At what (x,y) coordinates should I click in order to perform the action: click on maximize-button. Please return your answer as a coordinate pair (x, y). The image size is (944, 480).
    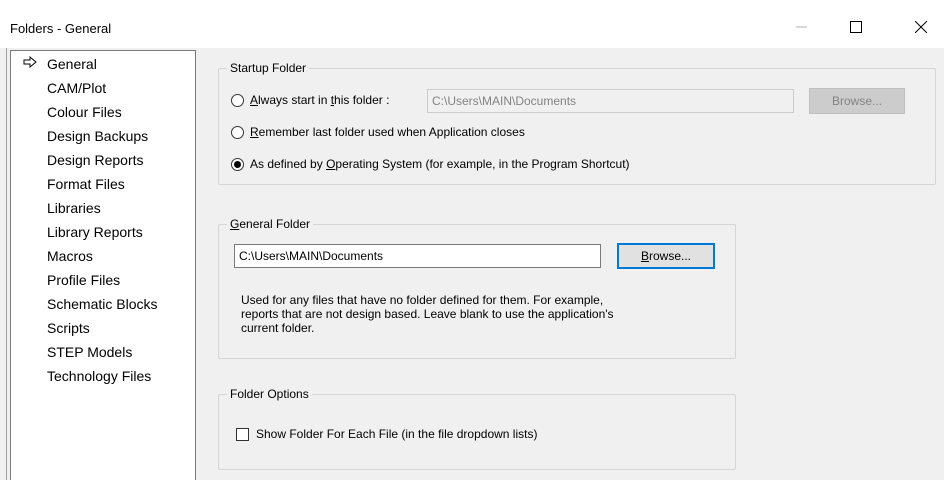
    Looking at the image, I should click on (856, 27).